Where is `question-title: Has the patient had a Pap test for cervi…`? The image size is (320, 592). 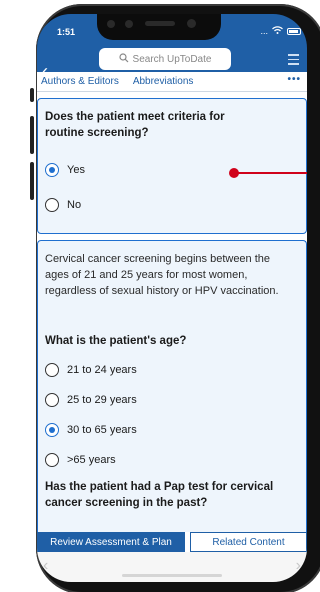 question-title: Has the patient had a Pap test for cervi… is located at coordinates (159, 495).